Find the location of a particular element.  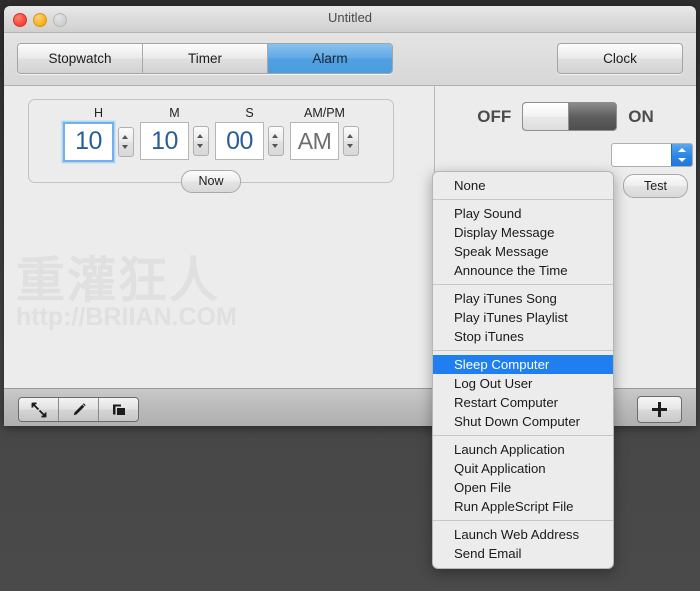

menu-item-display-message: Display Message is located at coordinates (523, 232).